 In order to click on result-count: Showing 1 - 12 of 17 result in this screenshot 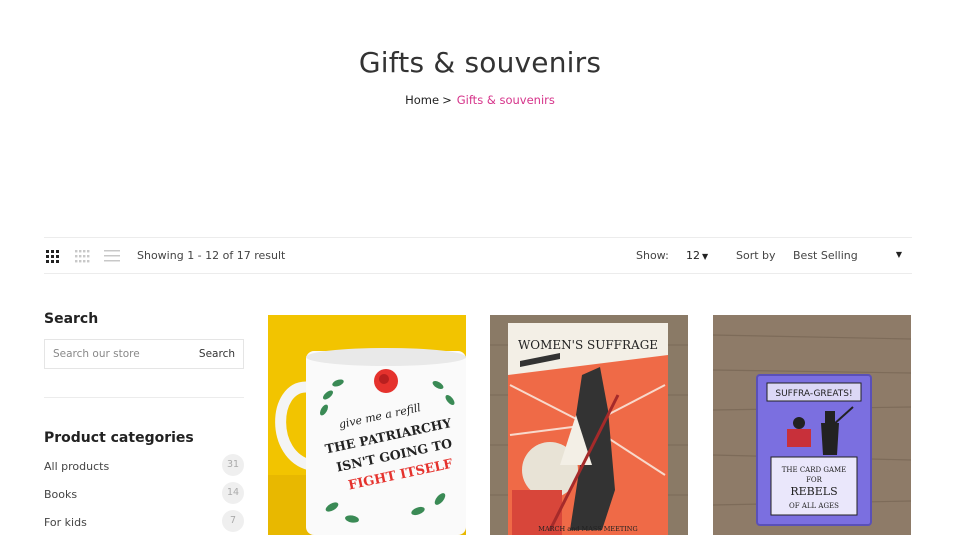, I will do `click(211, 255)`.